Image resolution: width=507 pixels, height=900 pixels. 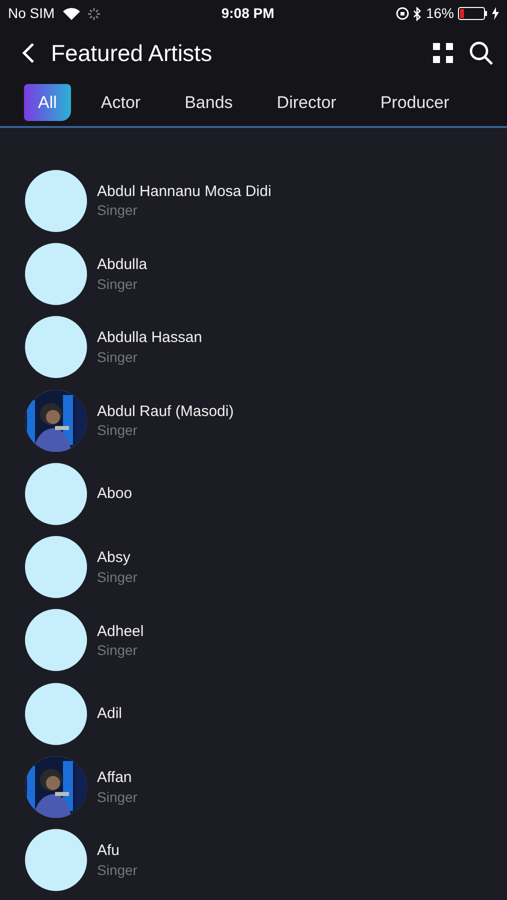 I want to click on category-tab: Actor, so click(x=120, y=103).